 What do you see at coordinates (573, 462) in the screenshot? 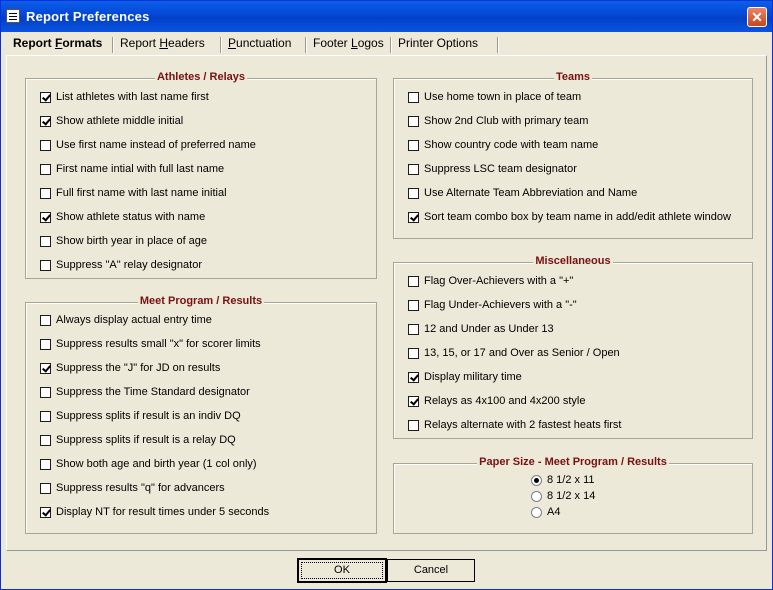
I see `group-title: Paper Size - Meet Program / Results` at bounding box center [573, 462].